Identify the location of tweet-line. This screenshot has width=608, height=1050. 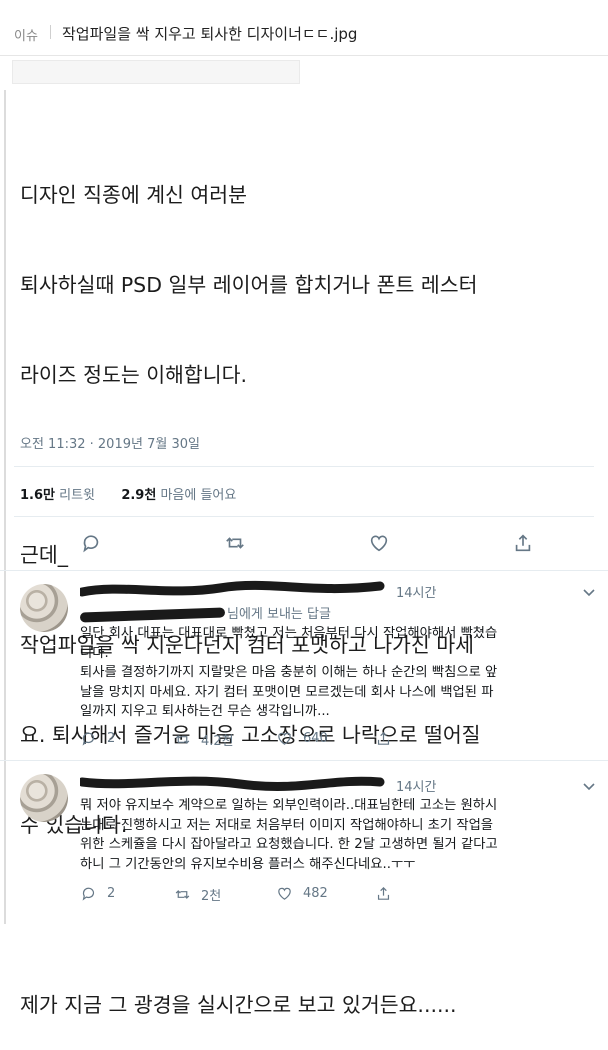
(306, 465).